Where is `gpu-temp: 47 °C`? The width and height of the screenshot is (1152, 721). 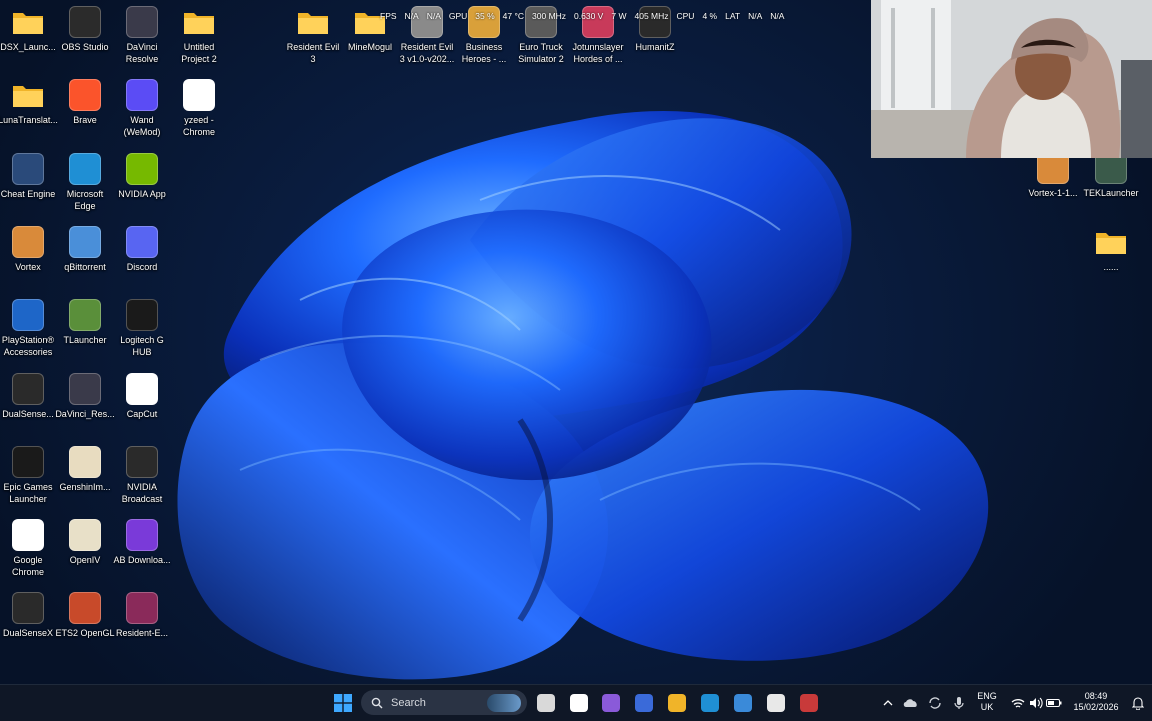 gpu-temp: 47 °C is located at coordinates (513, 16).